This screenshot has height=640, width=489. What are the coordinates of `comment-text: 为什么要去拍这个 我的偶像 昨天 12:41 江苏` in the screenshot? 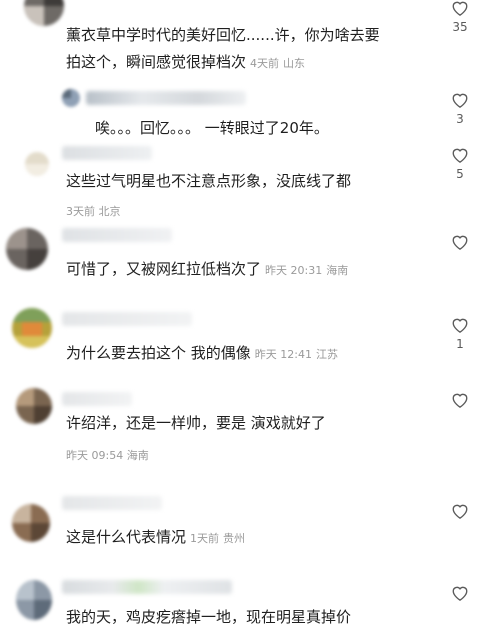 It's located at (202, 353).